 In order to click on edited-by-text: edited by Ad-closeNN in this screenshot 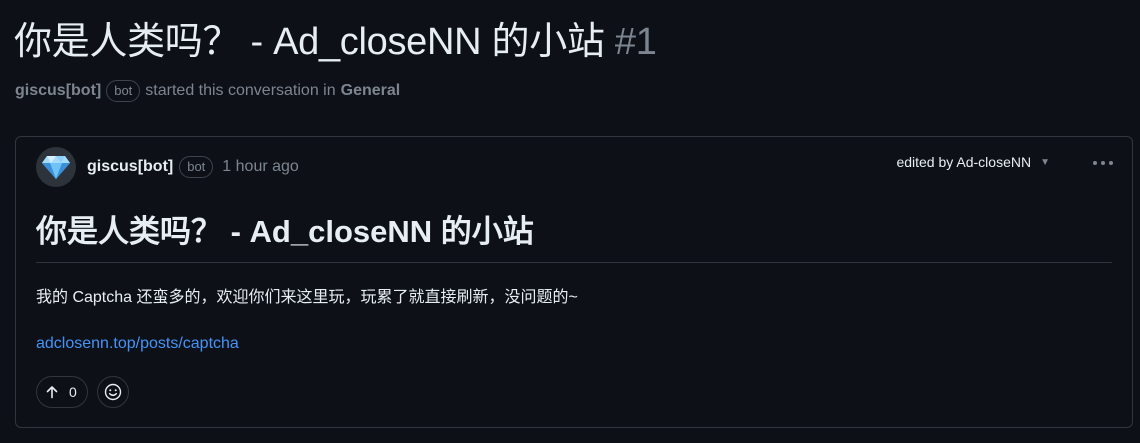, I will do `click(964, 162)`.